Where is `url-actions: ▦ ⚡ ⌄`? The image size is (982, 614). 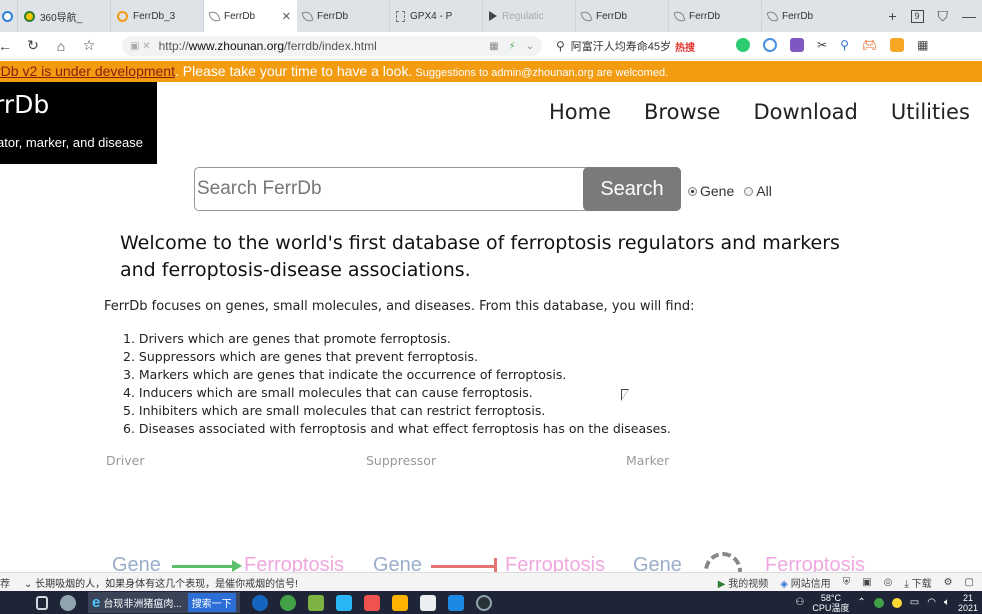
url-actions: ▦ ⚡ ⌄ is located at coordinates (511, 46).